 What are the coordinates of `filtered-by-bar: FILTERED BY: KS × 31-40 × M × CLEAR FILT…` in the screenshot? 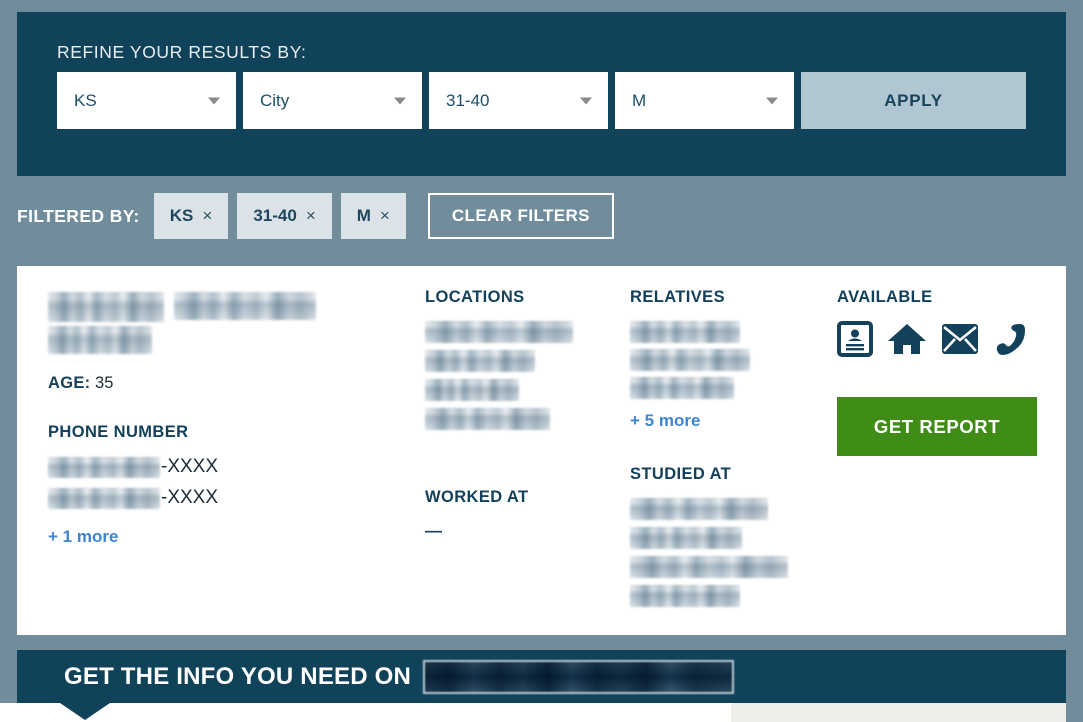 It's located at (315, 216).